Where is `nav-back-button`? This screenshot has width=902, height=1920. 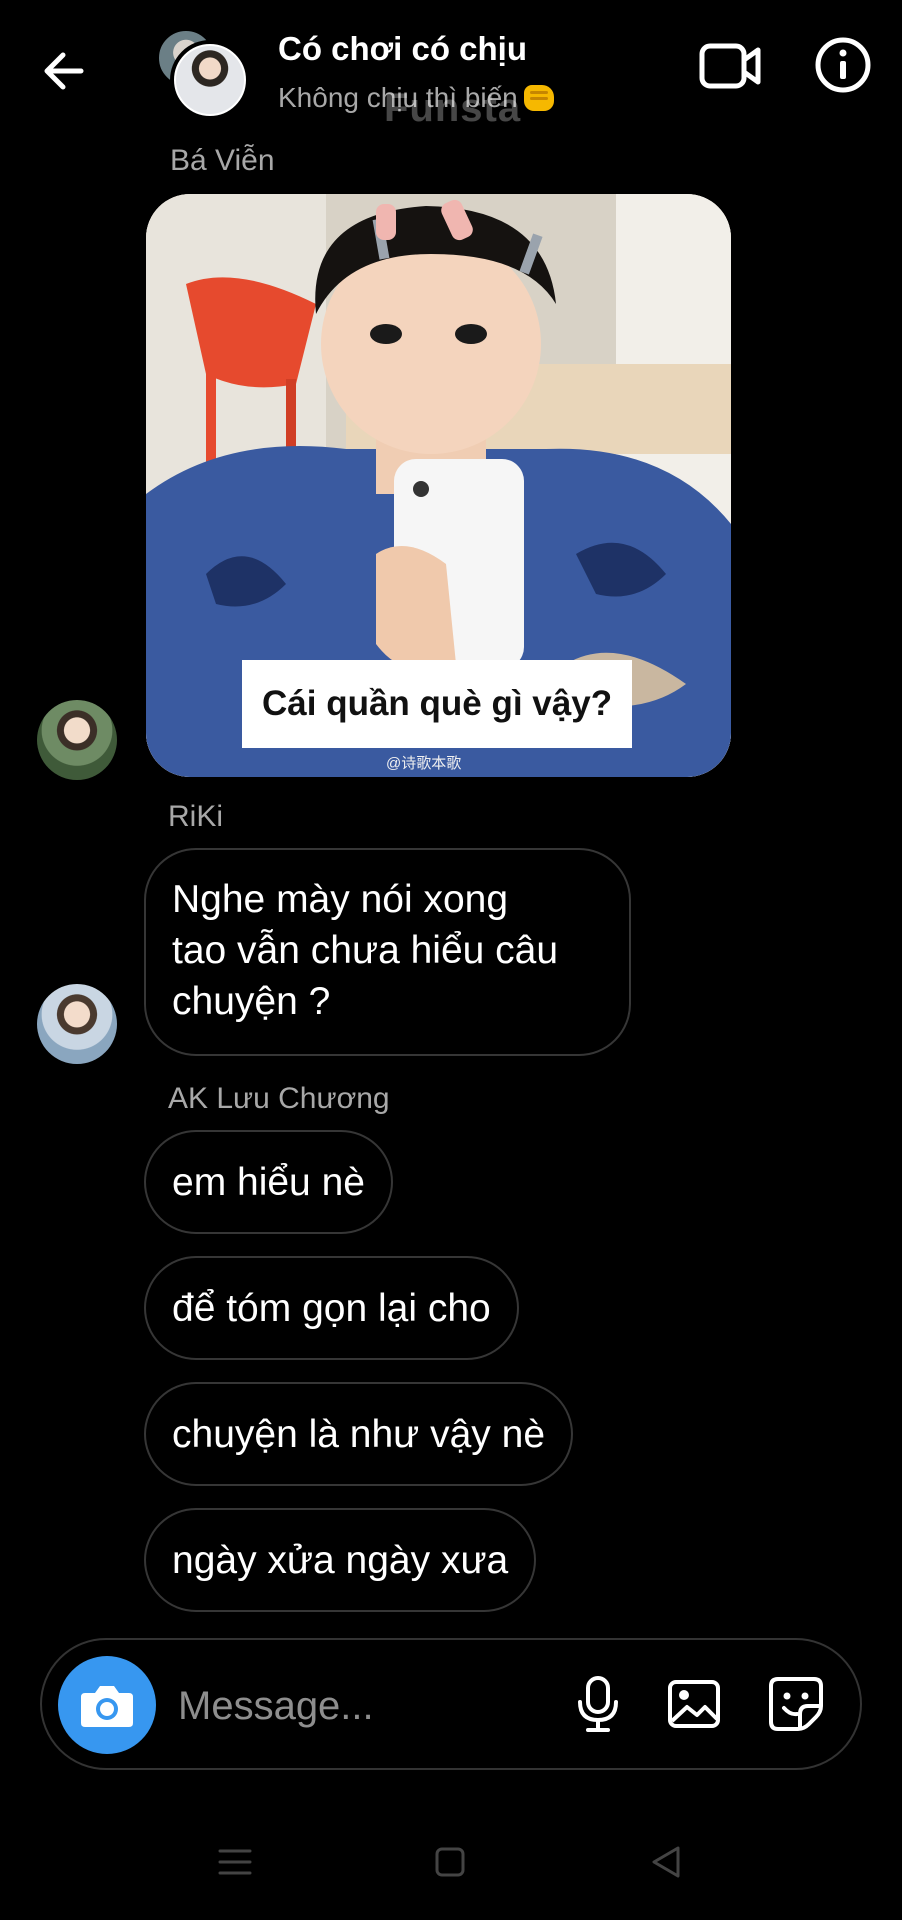 nav-back-button is located at coordinates (666, 1862).